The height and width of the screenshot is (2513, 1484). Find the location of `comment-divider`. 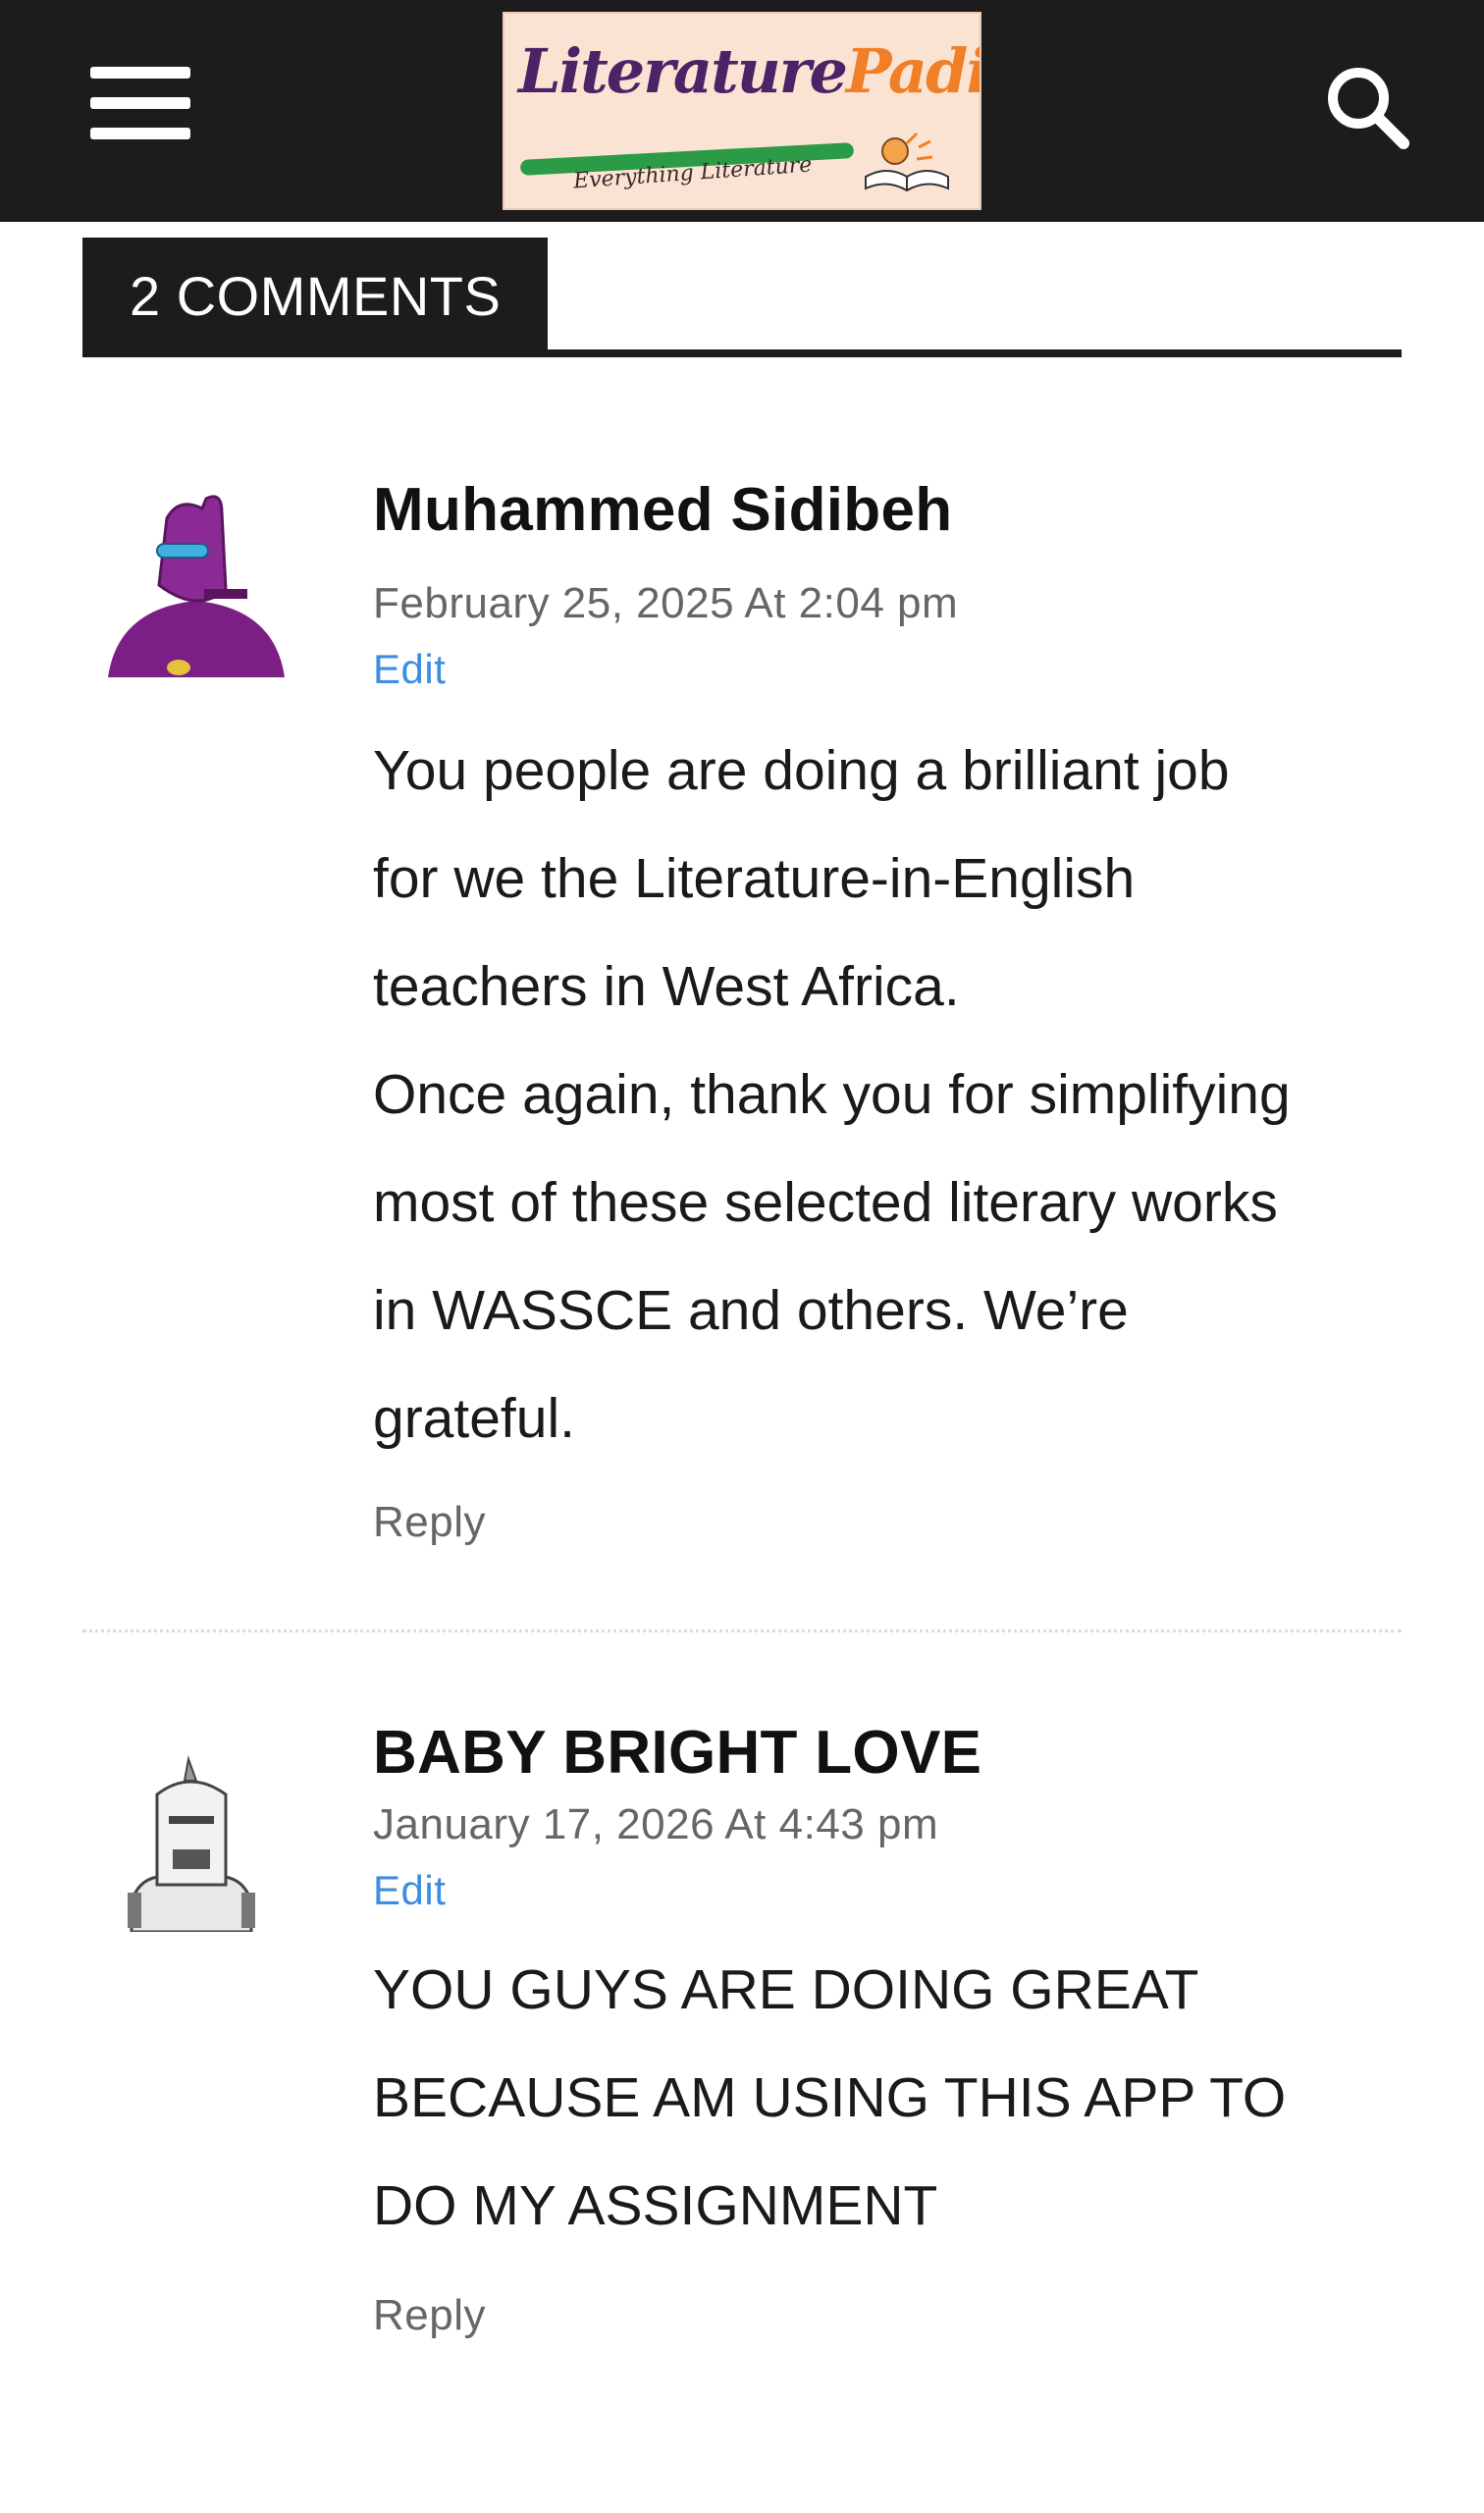

comment-divider is located at coordinates (742, 1631).